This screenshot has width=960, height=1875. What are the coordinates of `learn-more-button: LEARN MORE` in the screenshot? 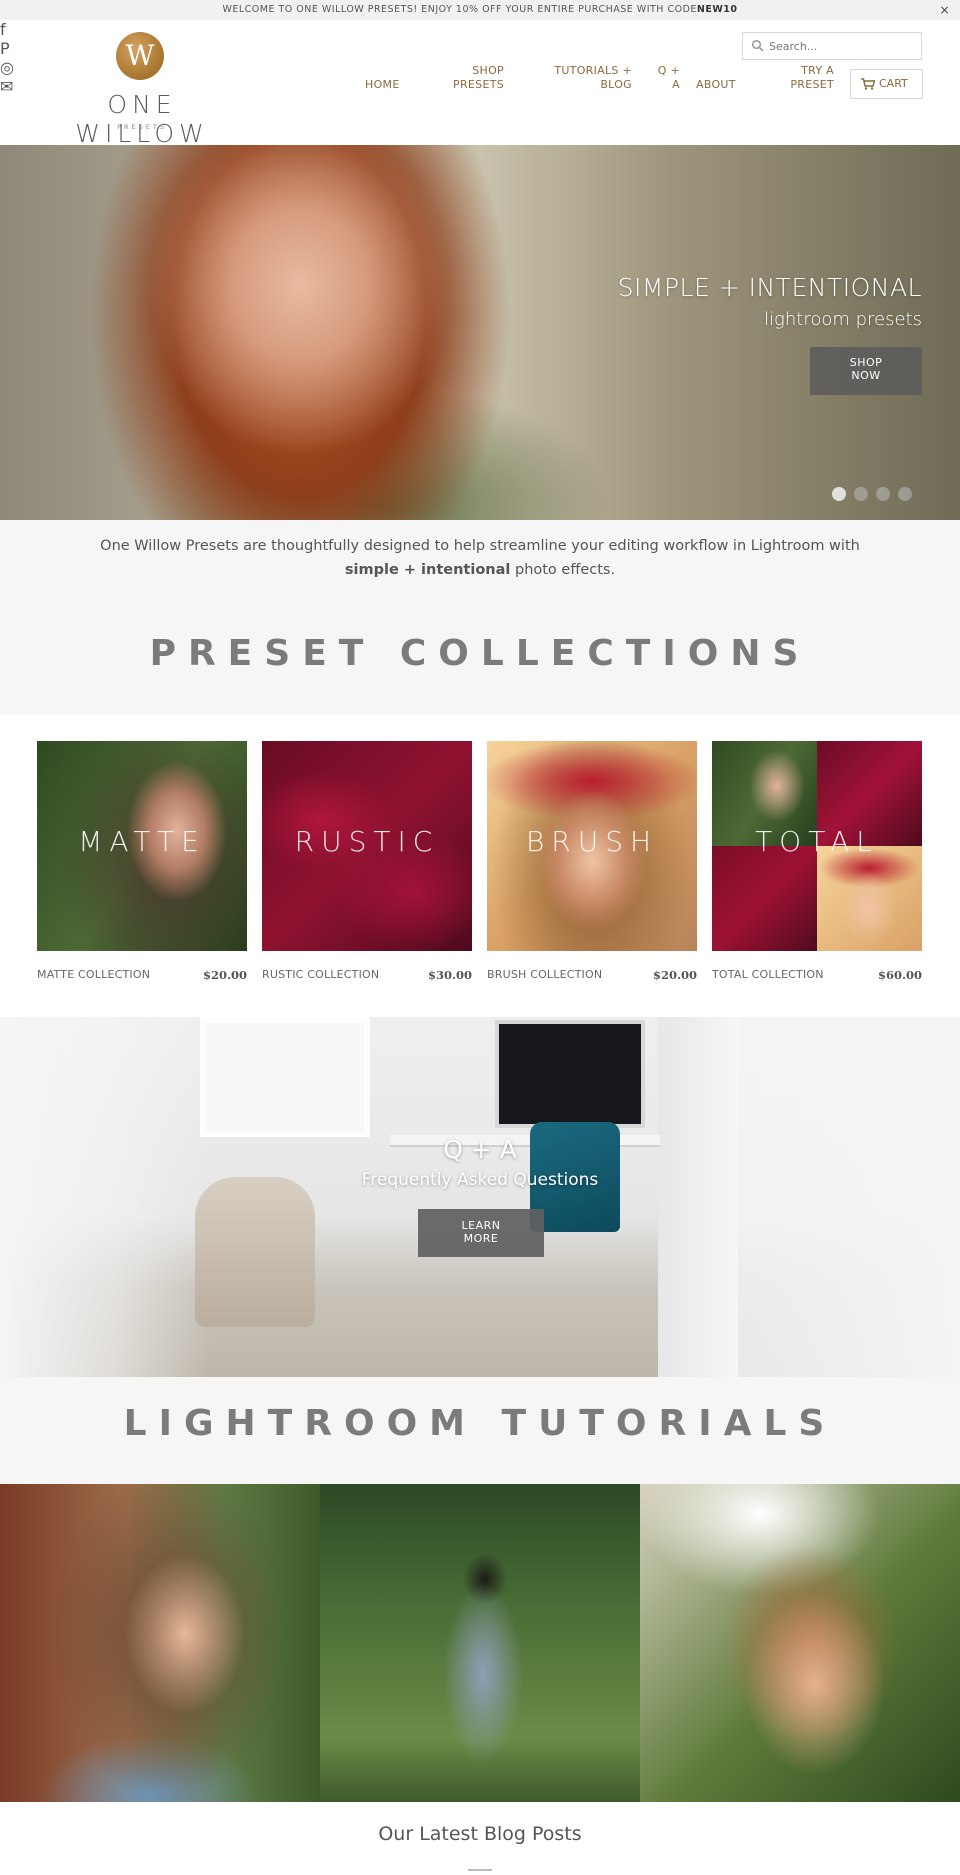 It's located at (481, 1233).